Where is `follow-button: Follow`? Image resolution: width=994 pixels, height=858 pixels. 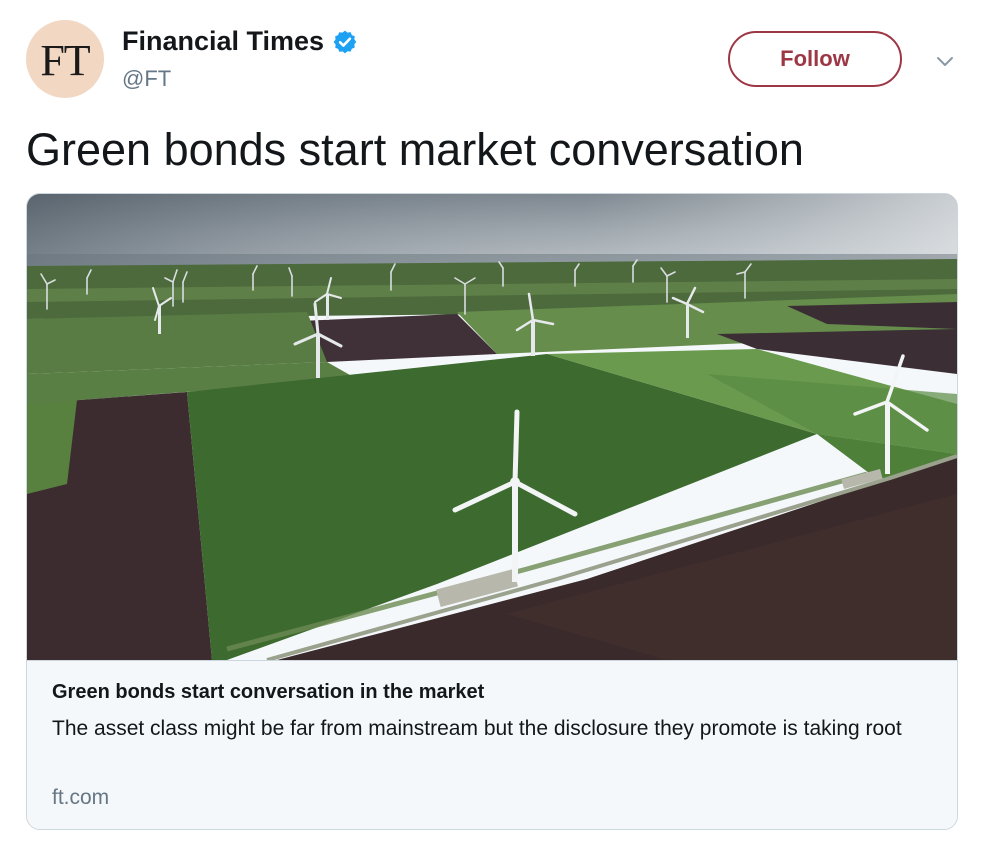 follow-button: Follow is located at coordinates (815, 59).